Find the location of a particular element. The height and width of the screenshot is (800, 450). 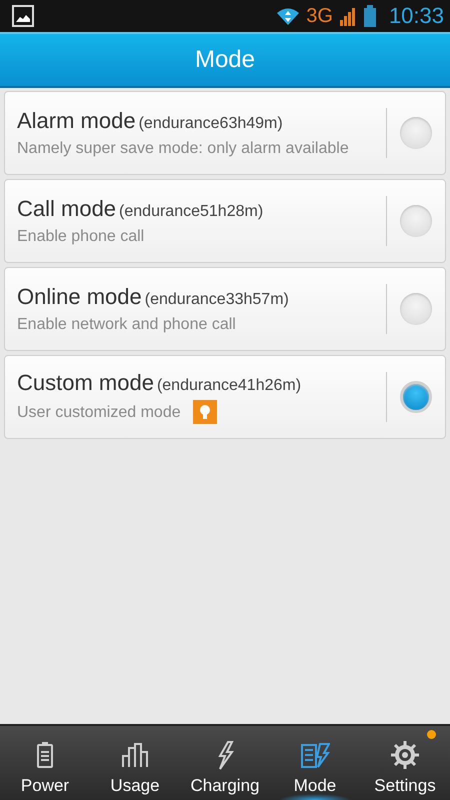

network-type: 3G is located at coordinates (319, 16).